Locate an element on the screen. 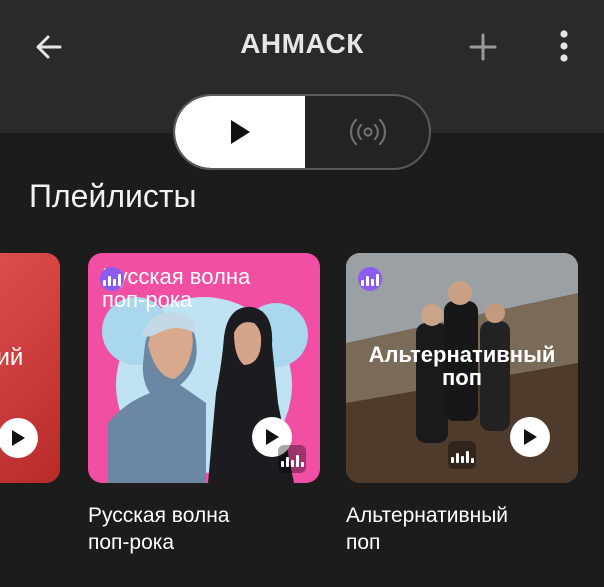 The width and height of the screenshot is (604, 587). cover-title-line: поп is located at coordinates (461, 378).